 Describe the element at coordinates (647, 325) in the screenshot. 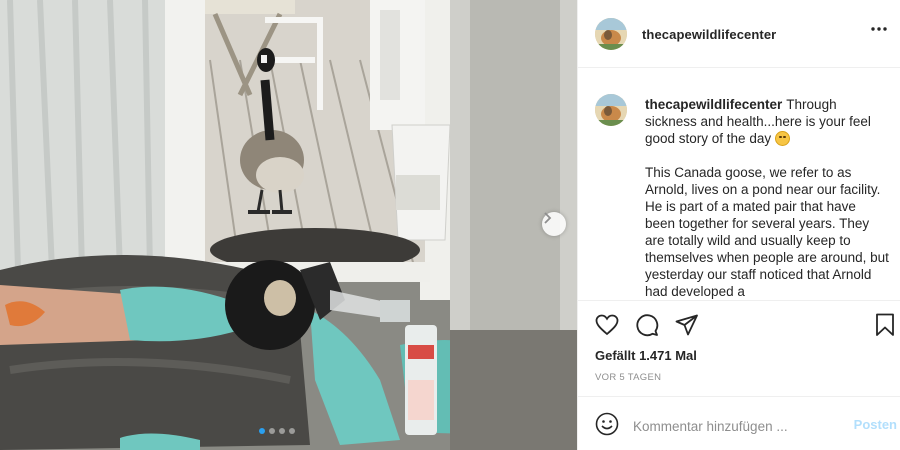

I see `comment-icon` at that location.